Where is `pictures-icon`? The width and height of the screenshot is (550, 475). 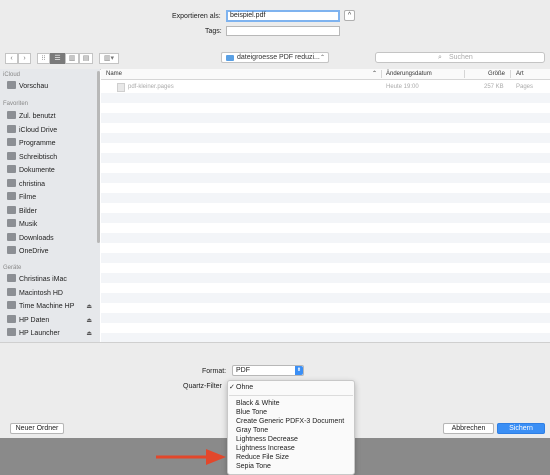
pictures-icon is located at coordinates (11, 210).